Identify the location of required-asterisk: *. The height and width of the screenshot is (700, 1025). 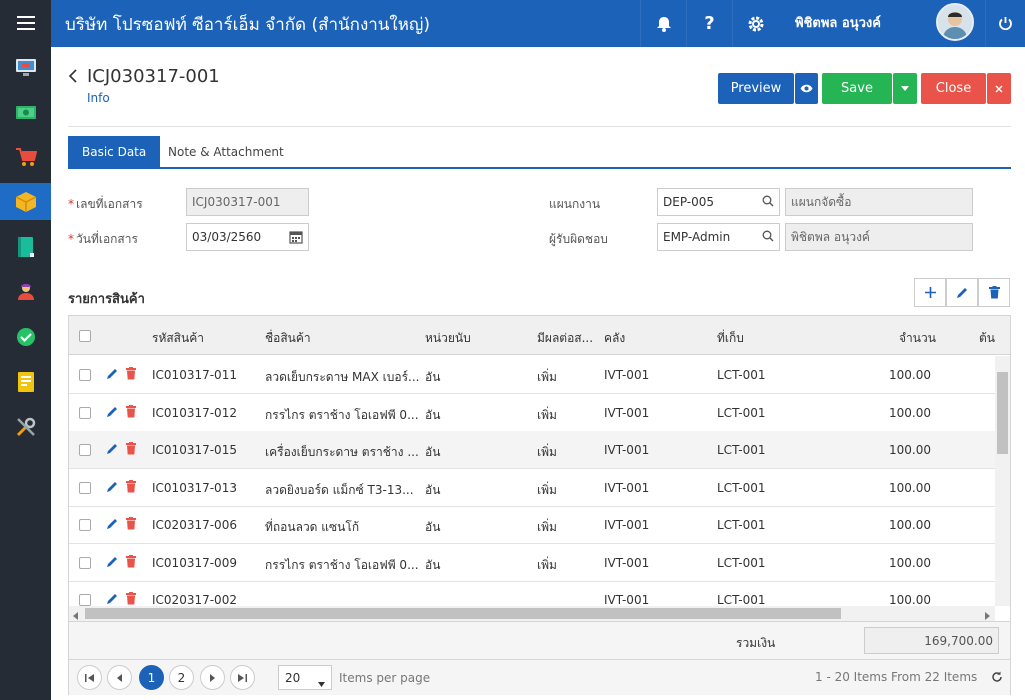
(71, 204).